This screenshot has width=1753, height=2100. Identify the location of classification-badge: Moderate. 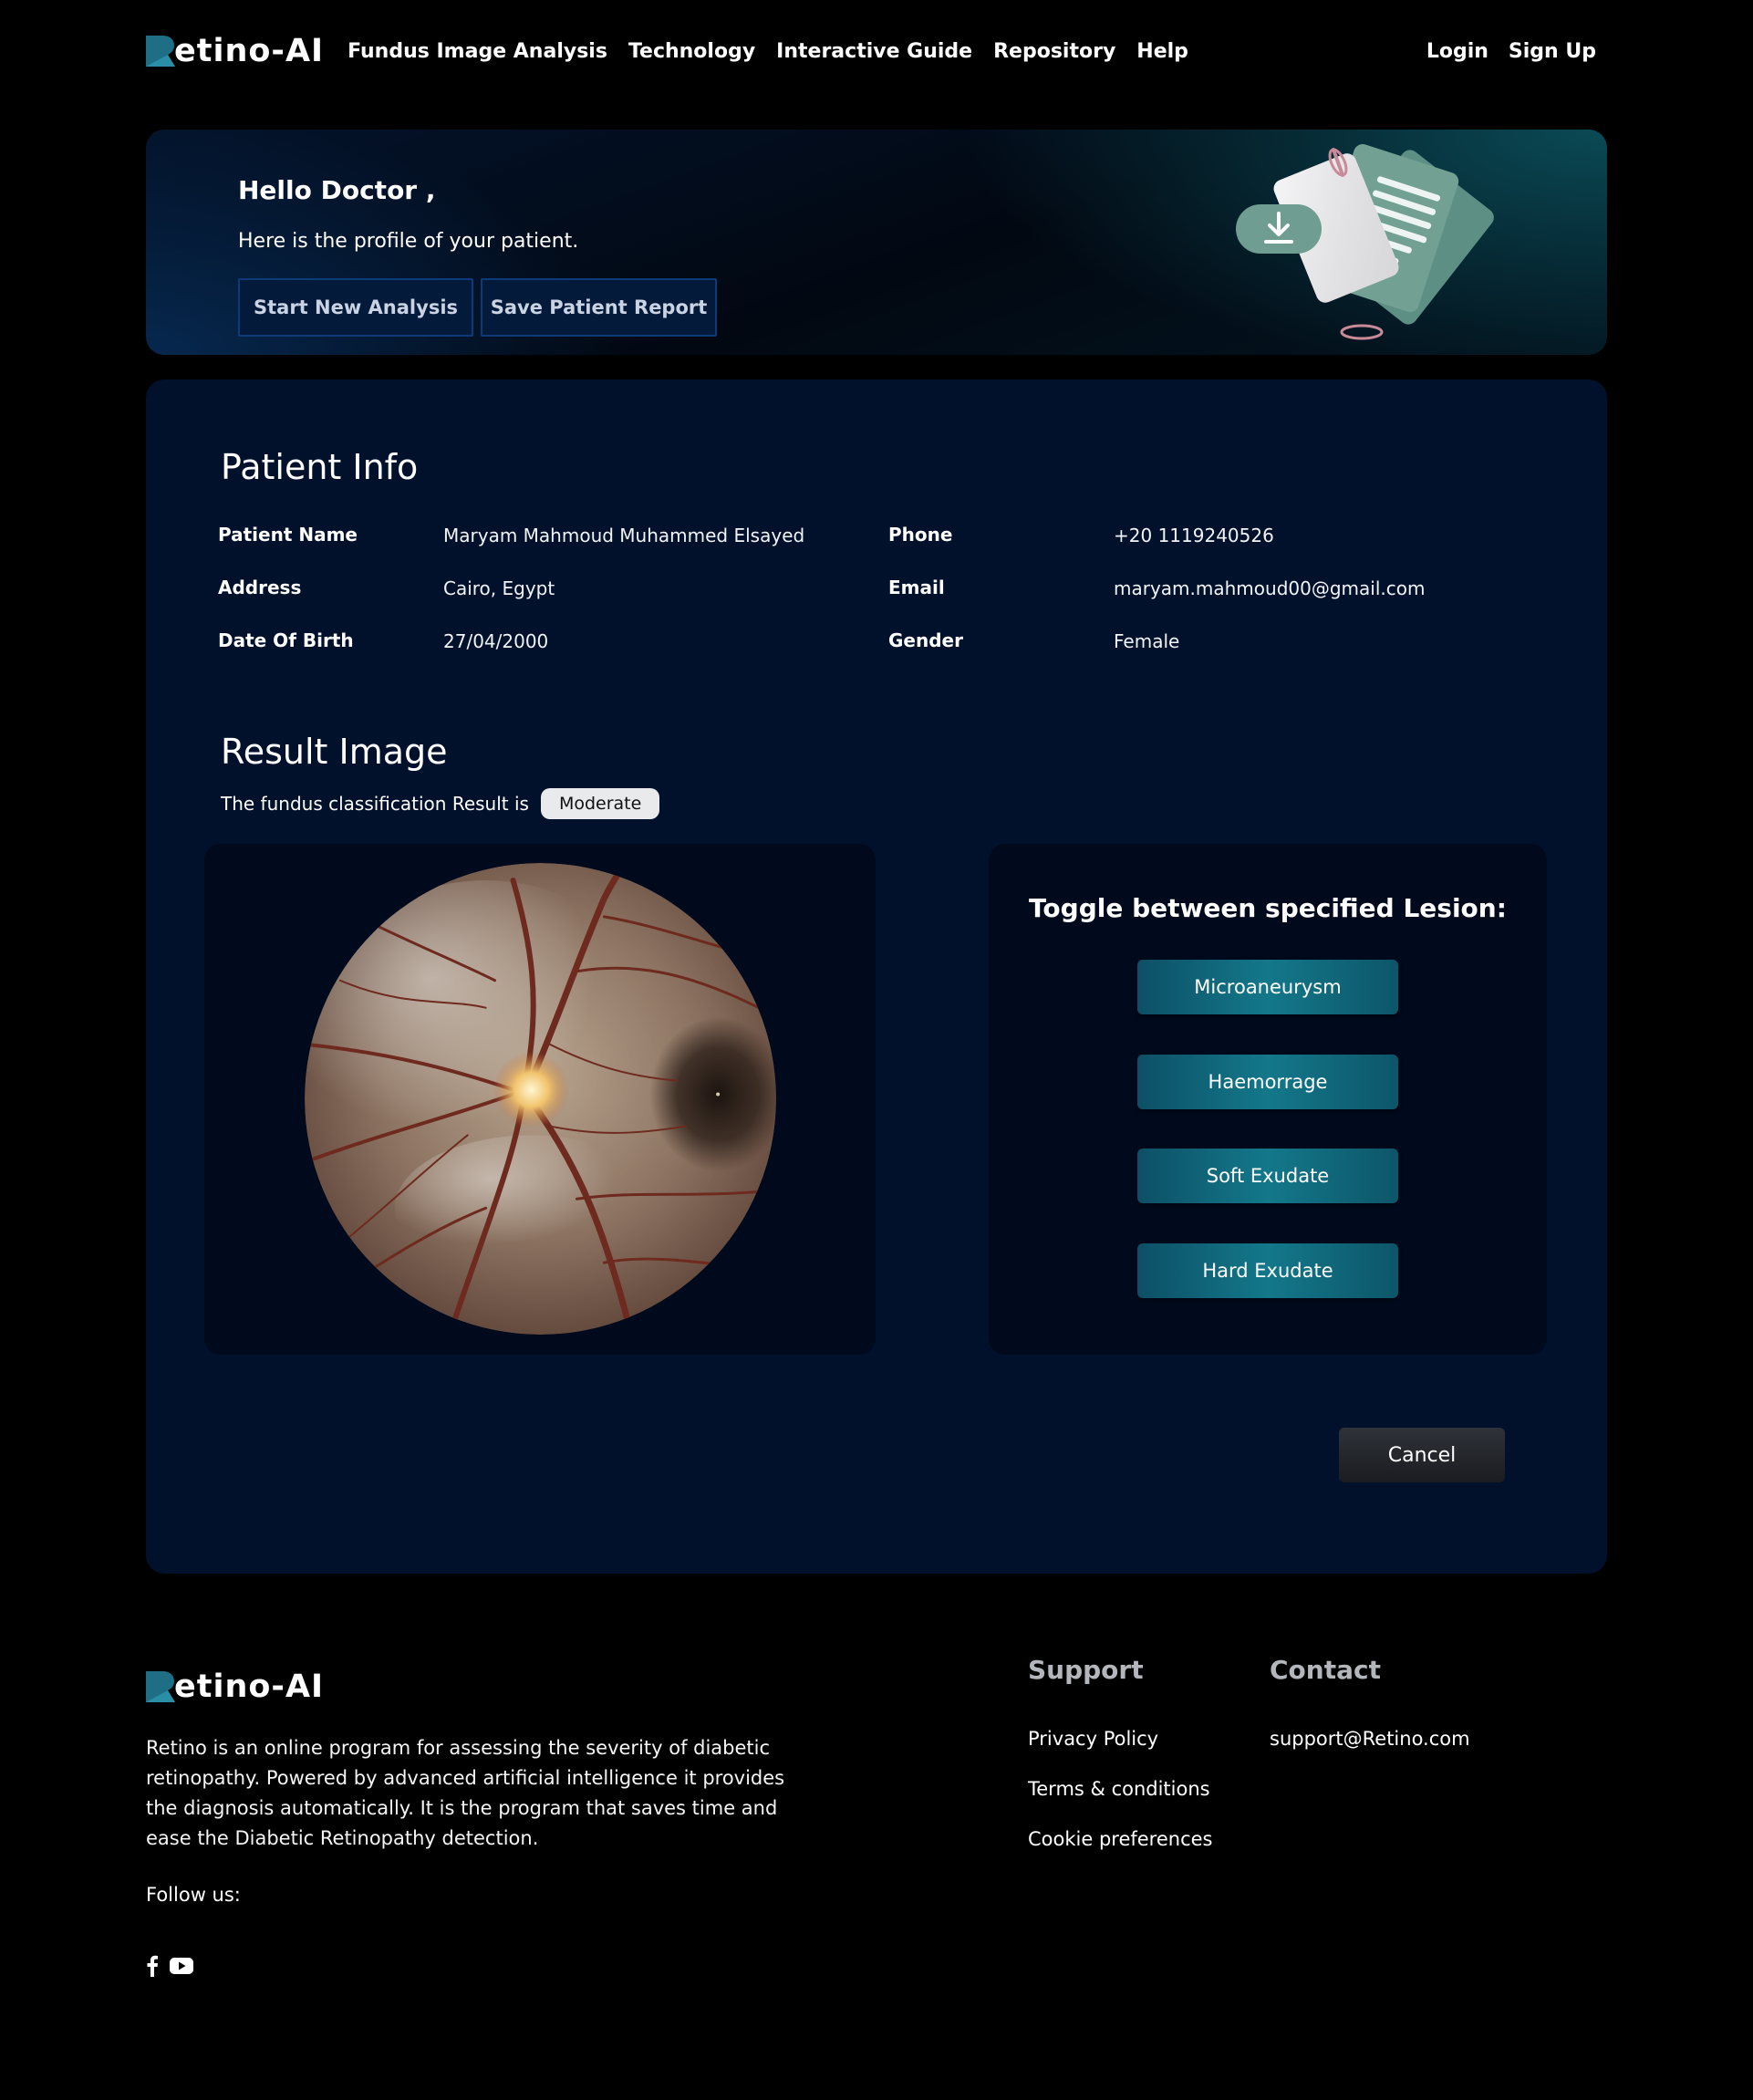
(600, 803).